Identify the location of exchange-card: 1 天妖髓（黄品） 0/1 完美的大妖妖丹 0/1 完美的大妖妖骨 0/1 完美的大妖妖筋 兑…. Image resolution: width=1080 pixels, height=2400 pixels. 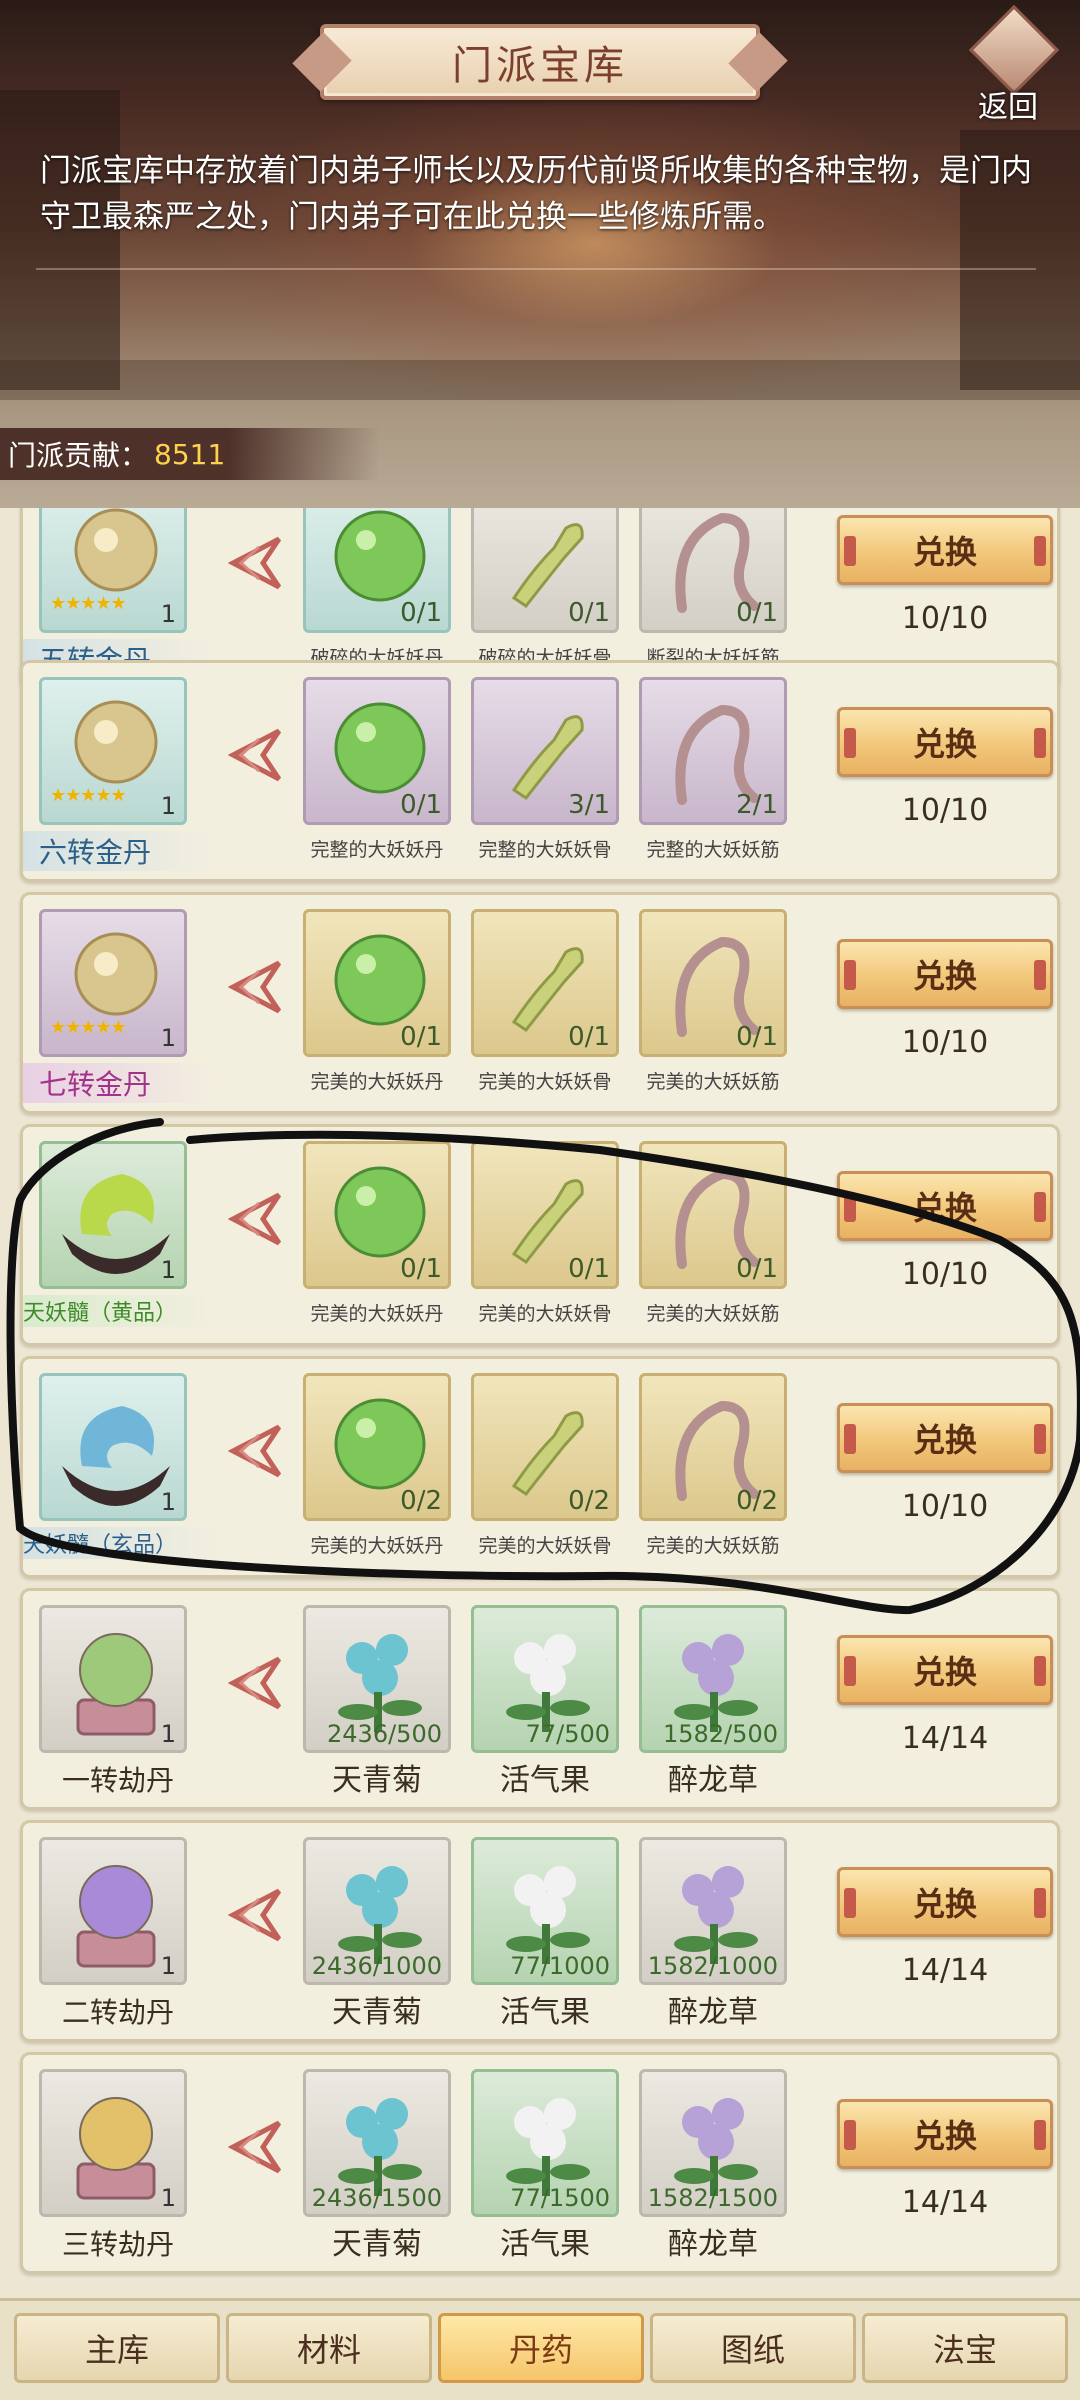
(540, 1235).